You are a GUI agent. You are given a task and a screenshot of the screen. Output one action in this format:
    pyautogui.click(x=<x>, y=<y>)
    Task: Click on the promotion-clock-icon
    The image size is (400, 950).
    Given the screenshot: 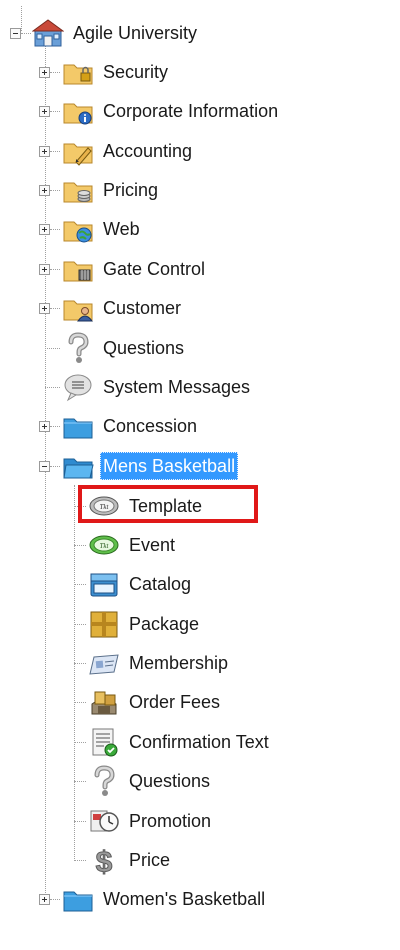 What is the action you would take?
    pyautogui.click(x=104, y=821)
    